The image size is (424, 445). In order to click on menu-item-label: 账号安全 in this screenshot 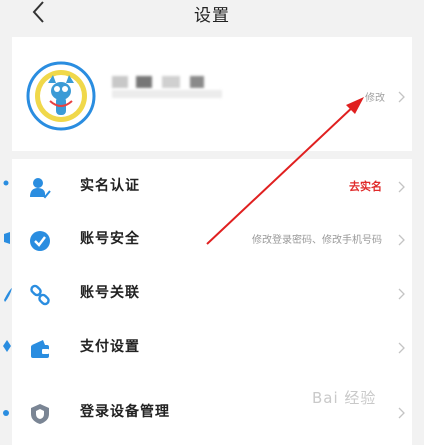, I will do `click(110, 239)`.